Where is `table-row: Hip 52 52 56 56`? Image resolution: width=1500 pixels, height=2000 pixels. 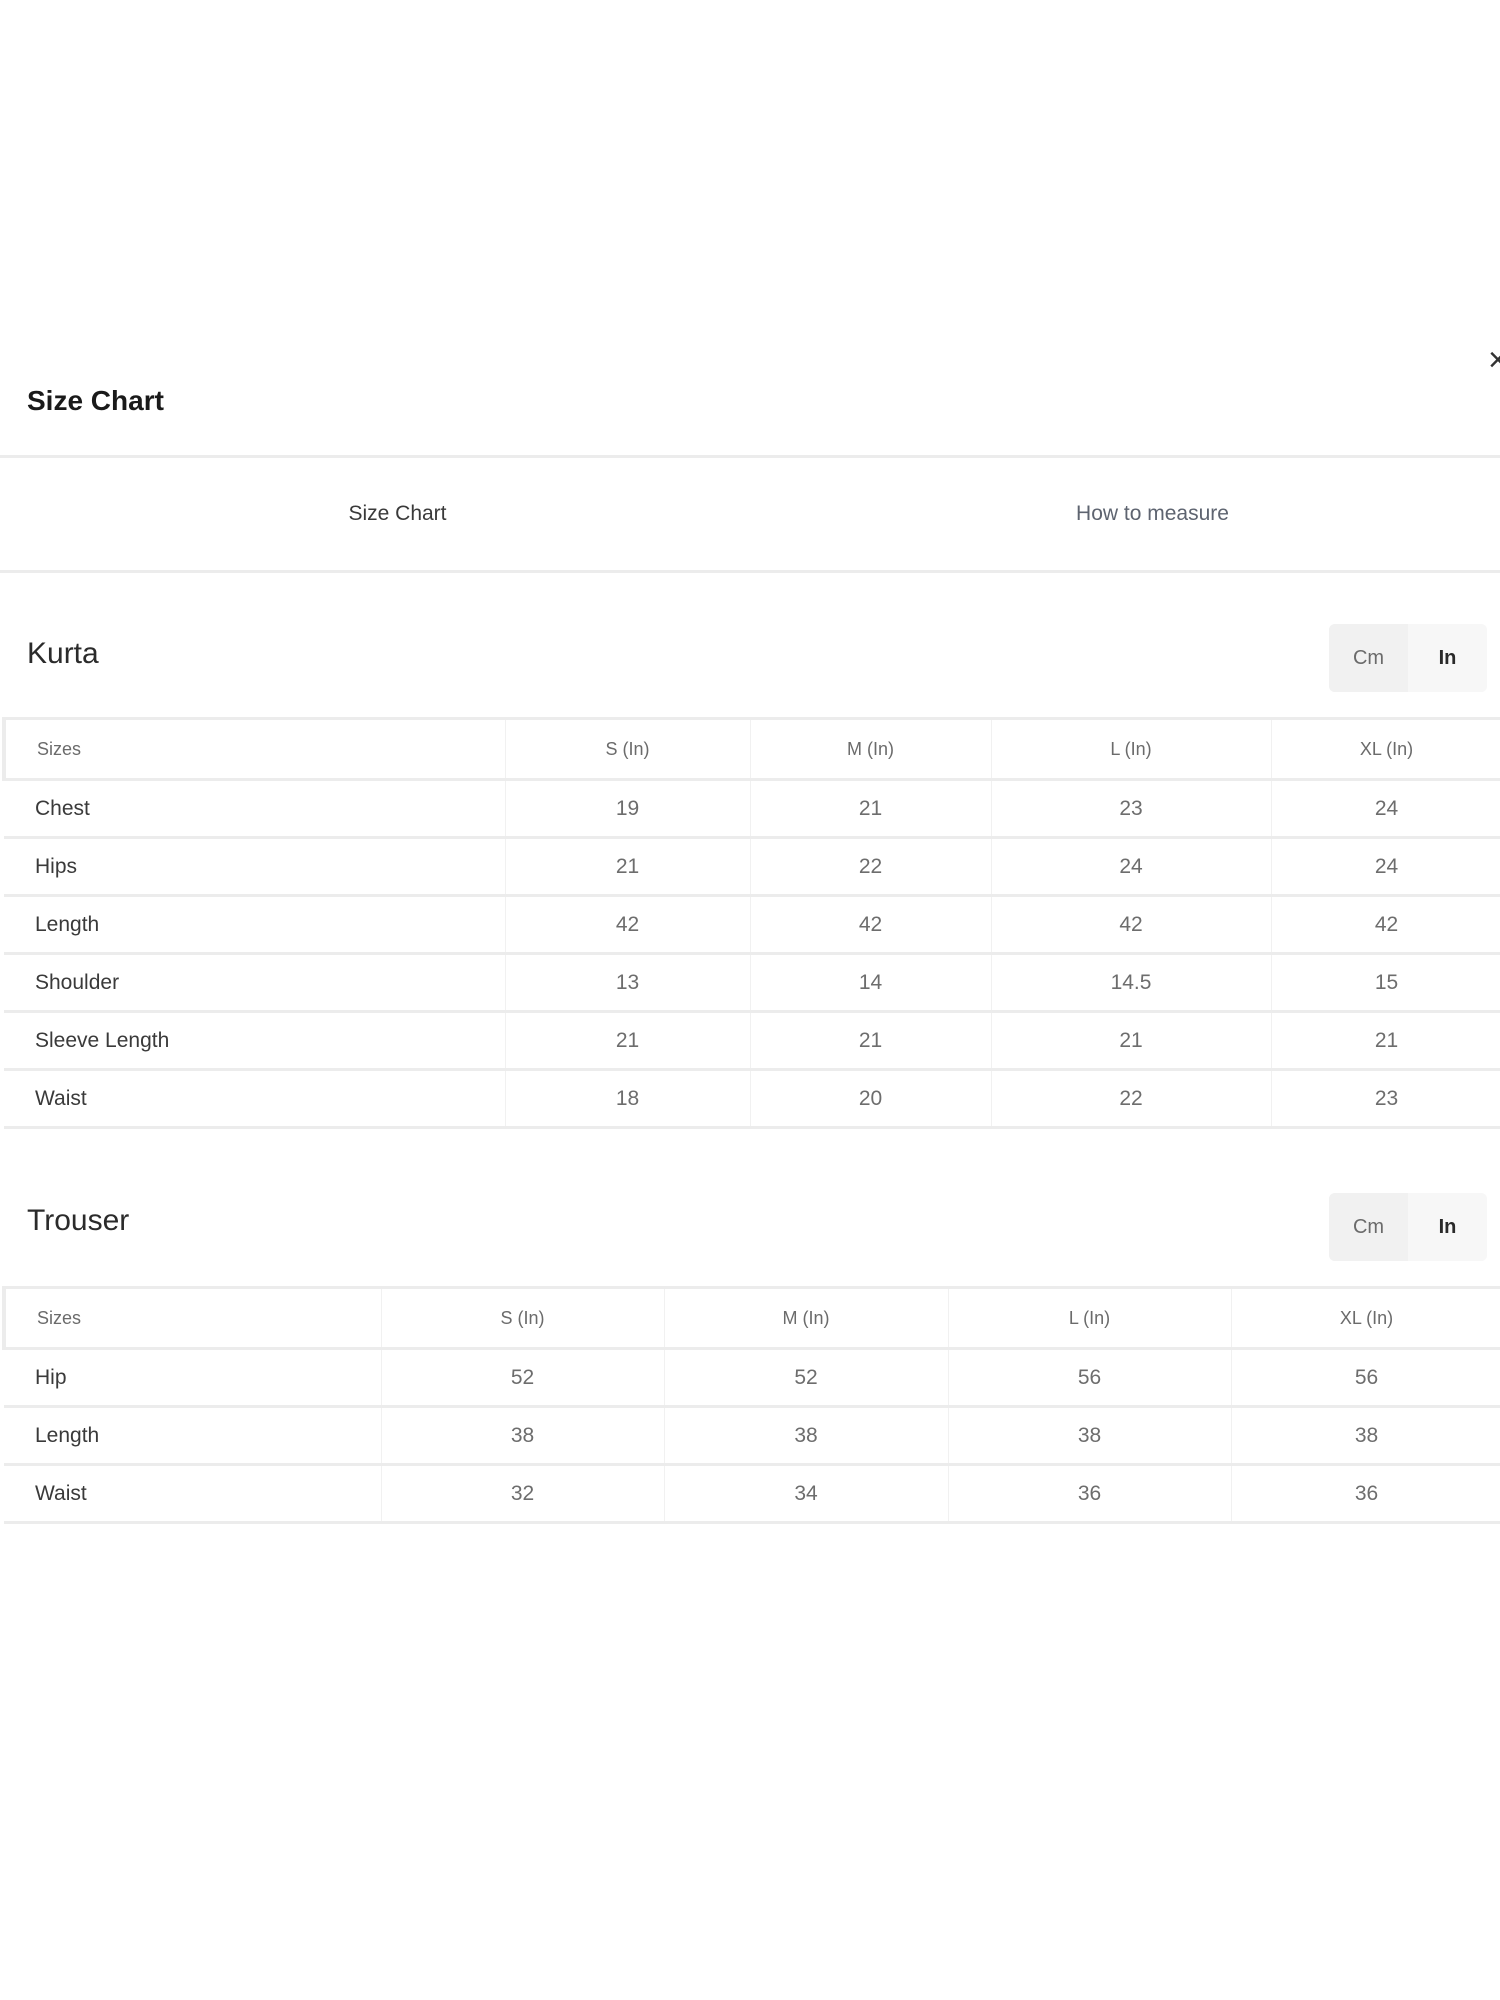 table-row: Hip 52 52 56 56 is located at coordinates (752, 1378).